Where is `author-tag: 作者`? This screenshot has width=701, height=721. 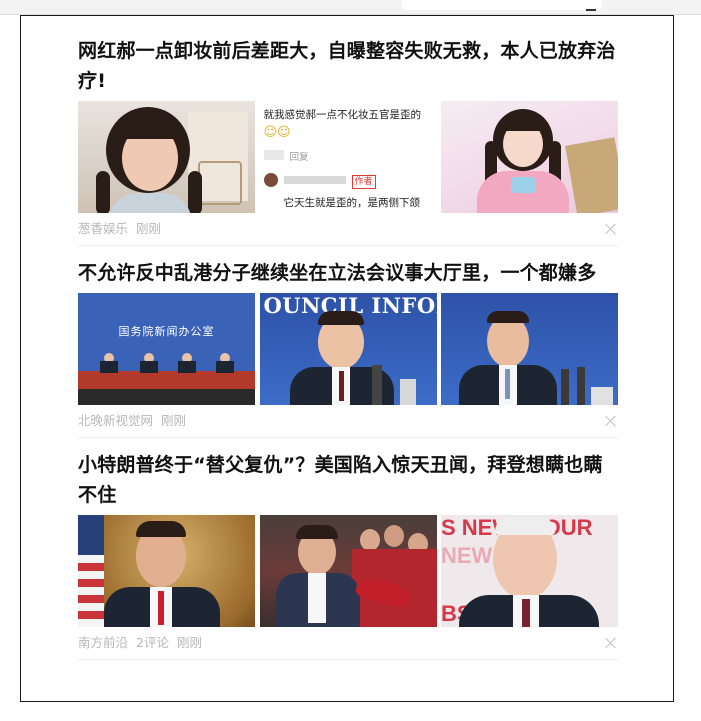
author-tag: 作者 is located at coordinates (363, 182).